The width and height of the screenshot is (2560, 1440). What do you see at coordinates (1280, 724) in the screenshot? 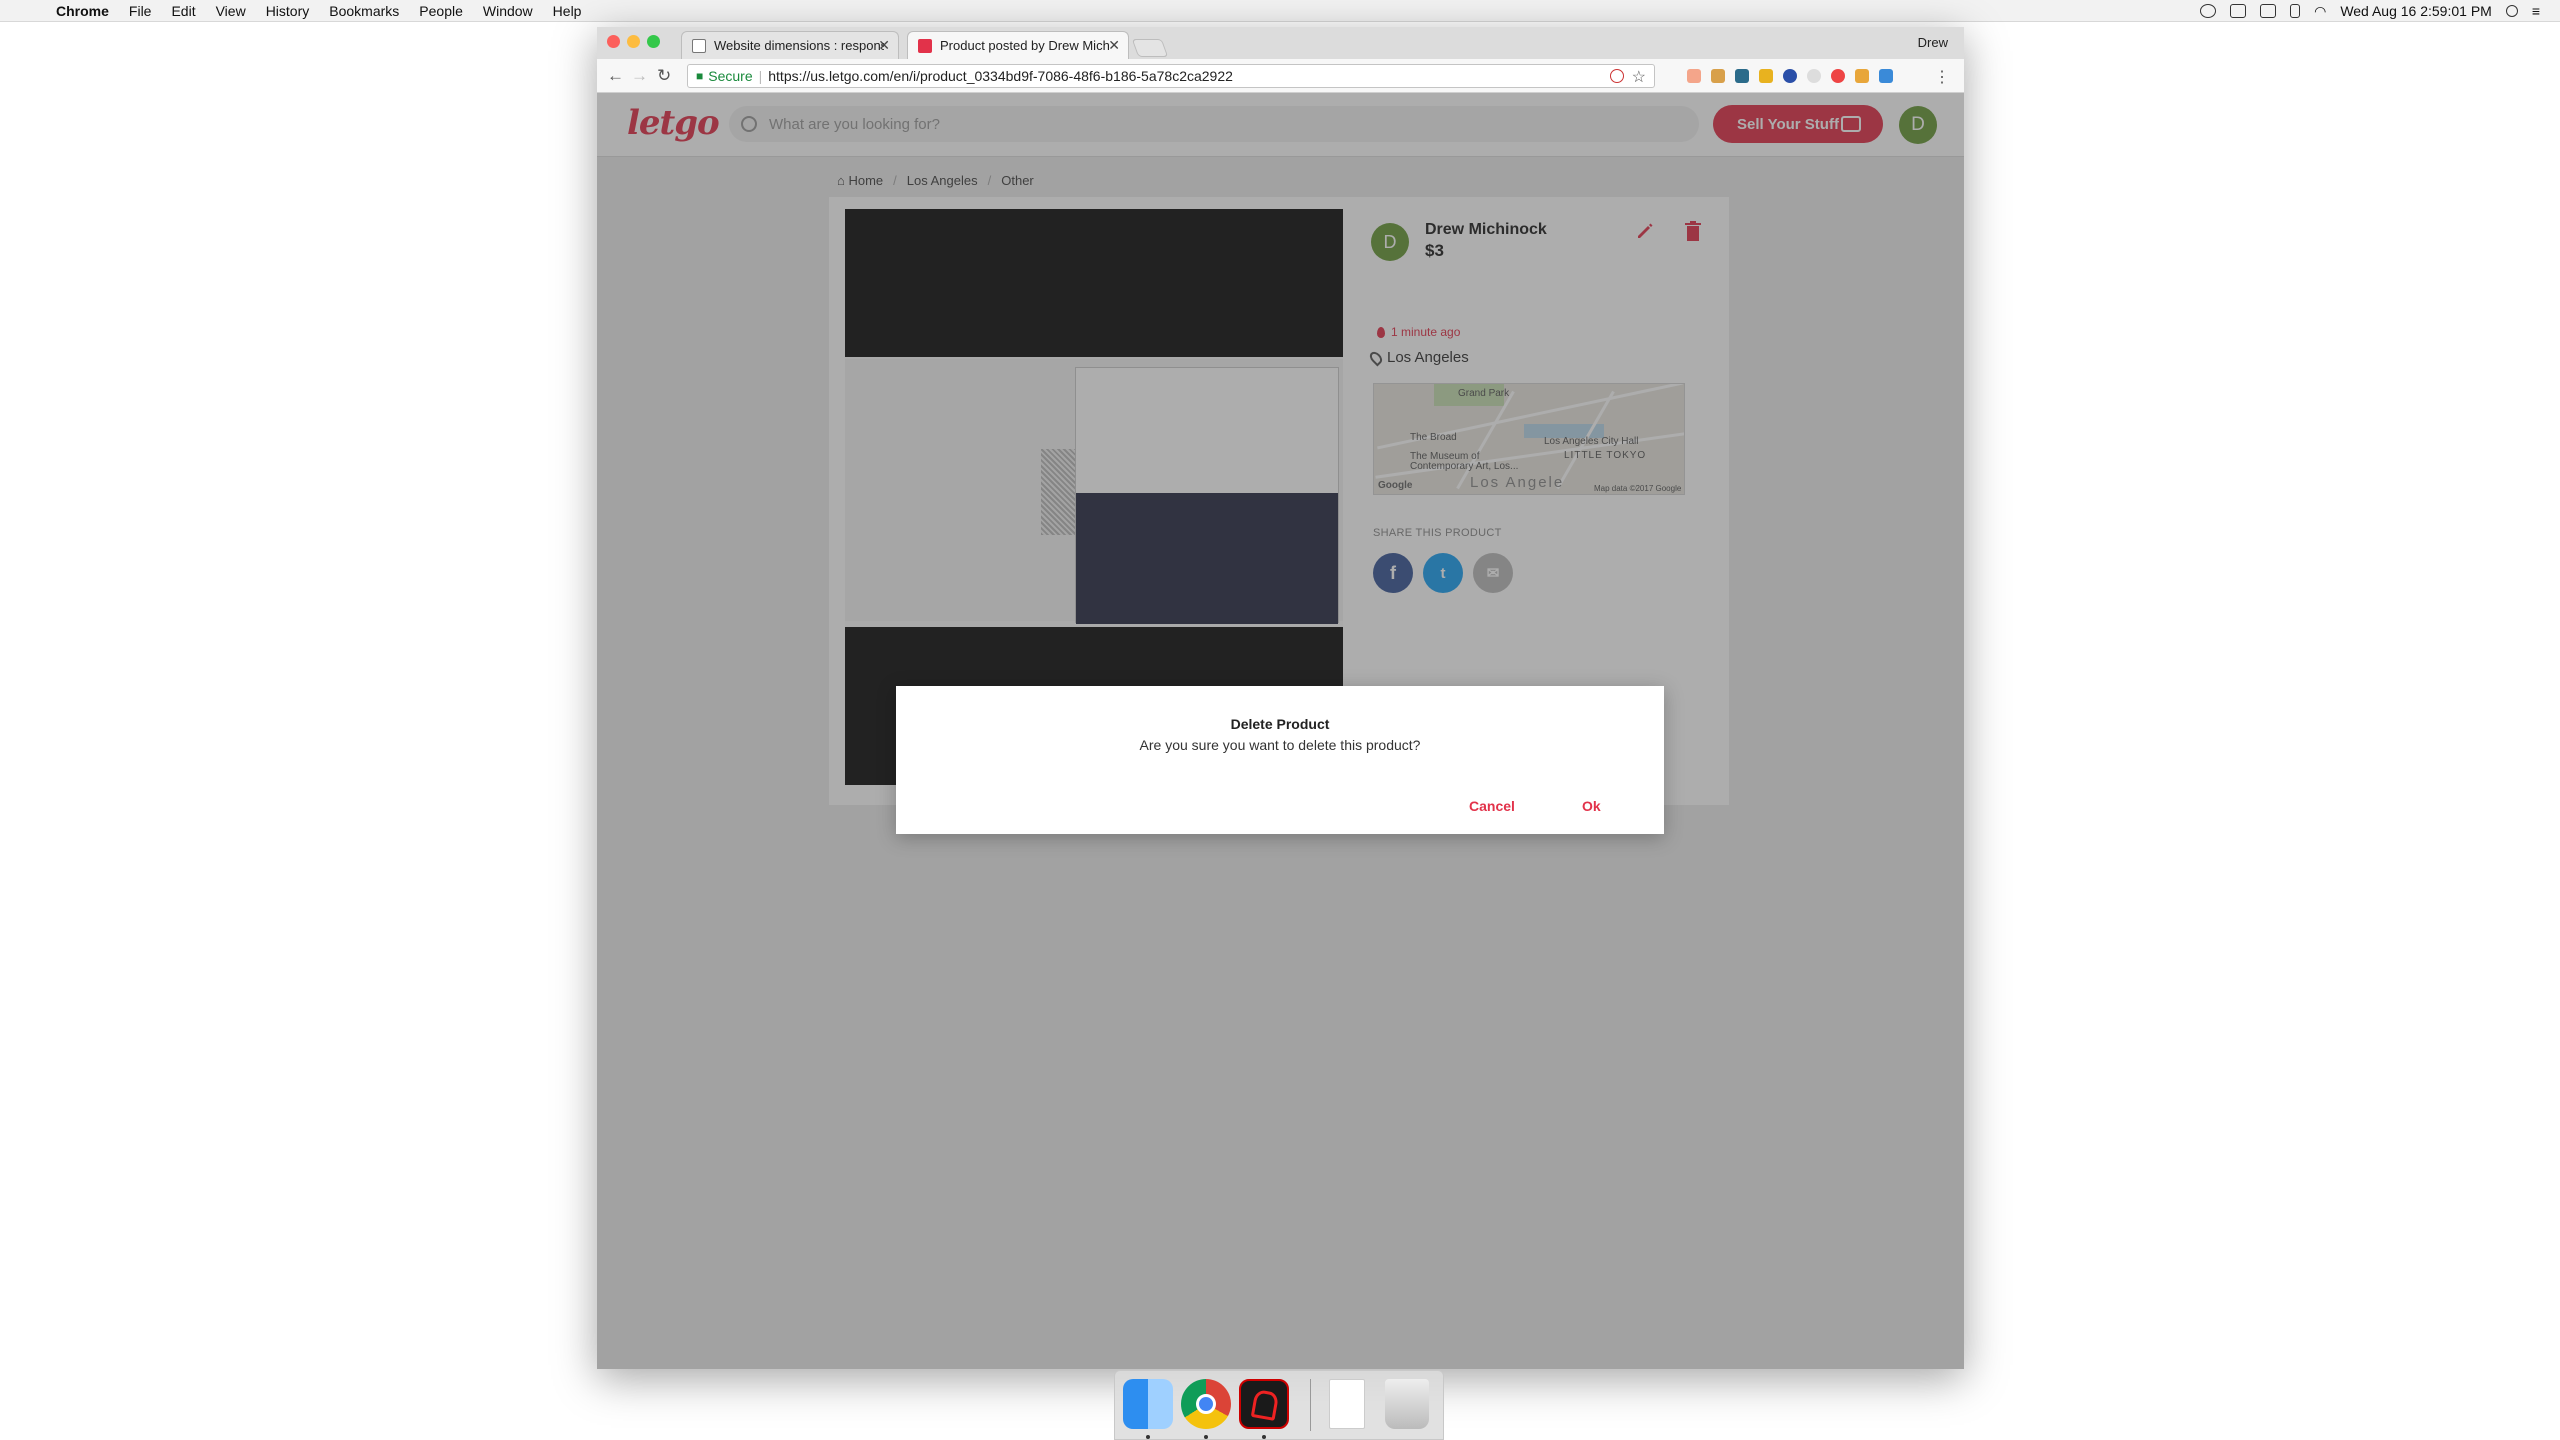
I see `dialog-title: Delete Product` at bounding box center [1280, 724].